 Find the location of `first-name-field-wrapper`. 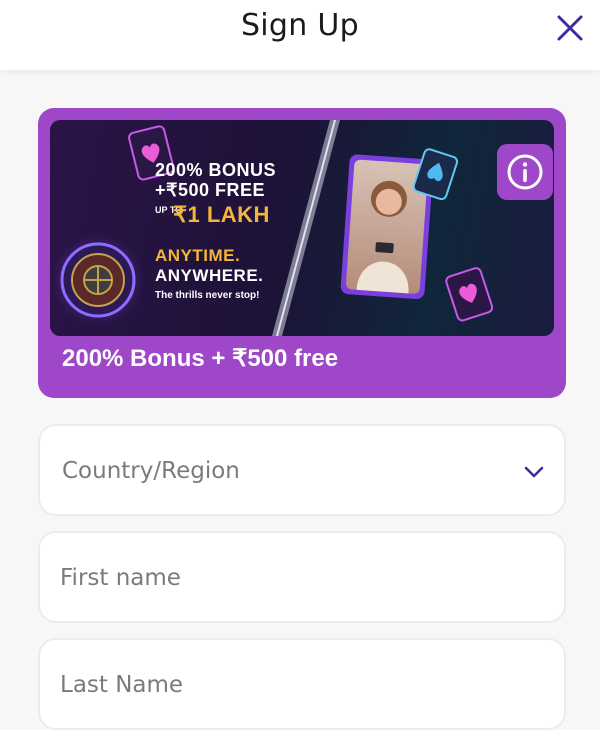

first-name-field-wrapper is located at coordinates (302, 577).